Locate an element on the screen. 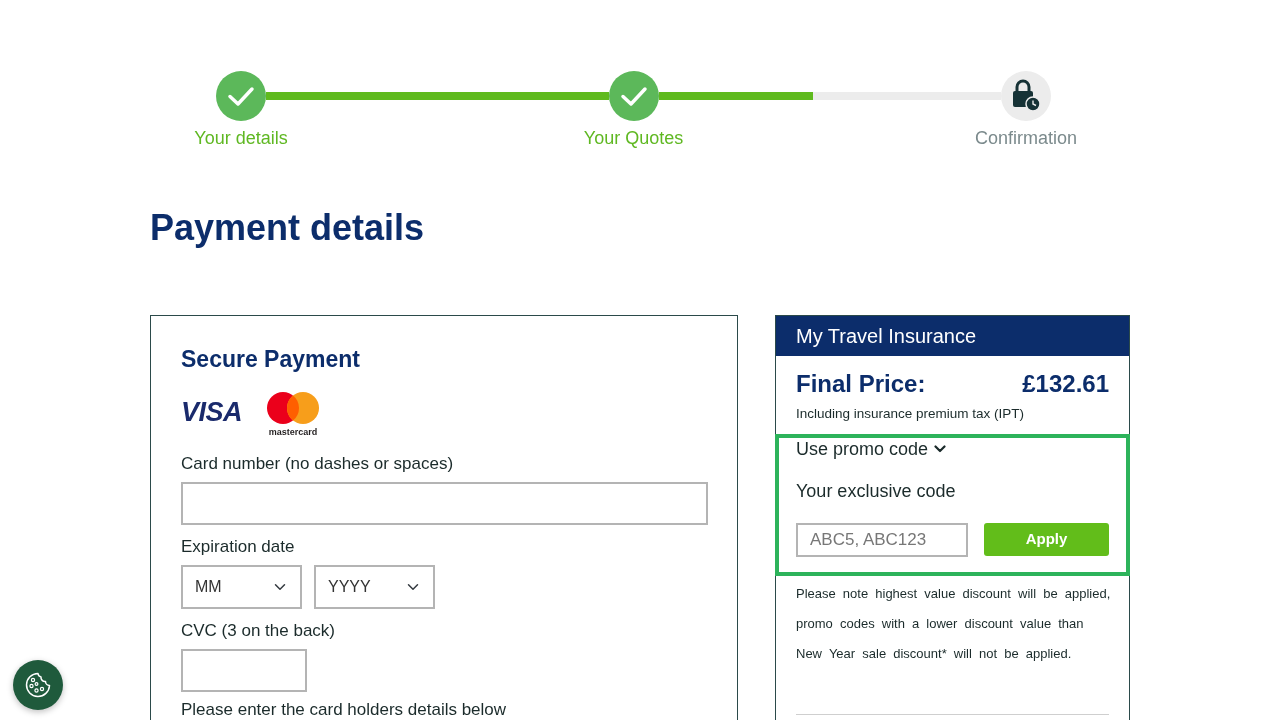  step-label: Your details is located at coordinates (241, 138).